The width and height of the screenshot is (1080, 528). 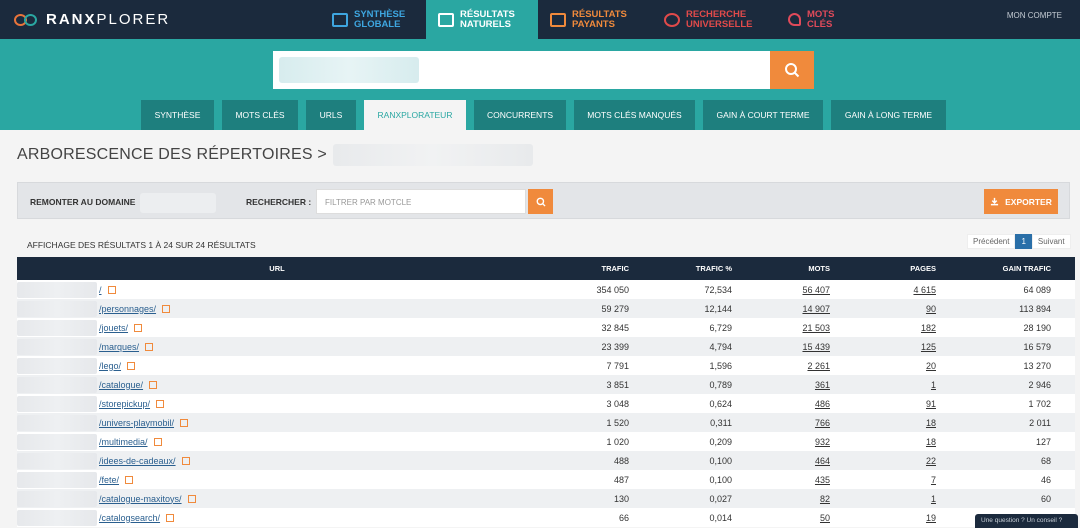 What do you see at coordinates (331, 115) in the screenshot?
I see `tab-urls: URLS` at bounding box center [331, 115].